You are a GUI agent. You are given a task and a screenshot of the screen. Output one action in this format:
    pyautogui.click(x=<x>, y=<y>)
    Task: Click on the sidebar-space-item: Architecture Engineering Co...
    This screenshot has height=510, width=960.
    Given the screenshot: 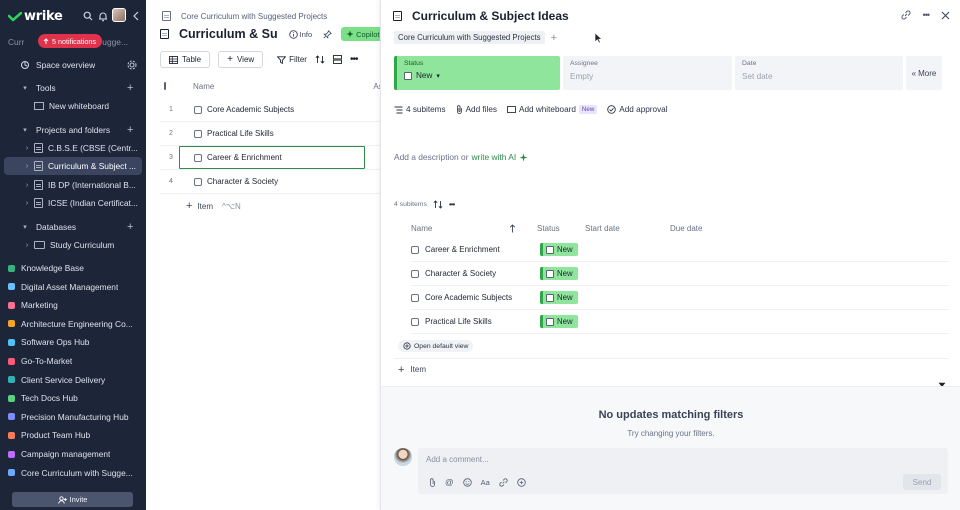 What is the action you would take?
    pyautogui.click(x=70, y=324)
    